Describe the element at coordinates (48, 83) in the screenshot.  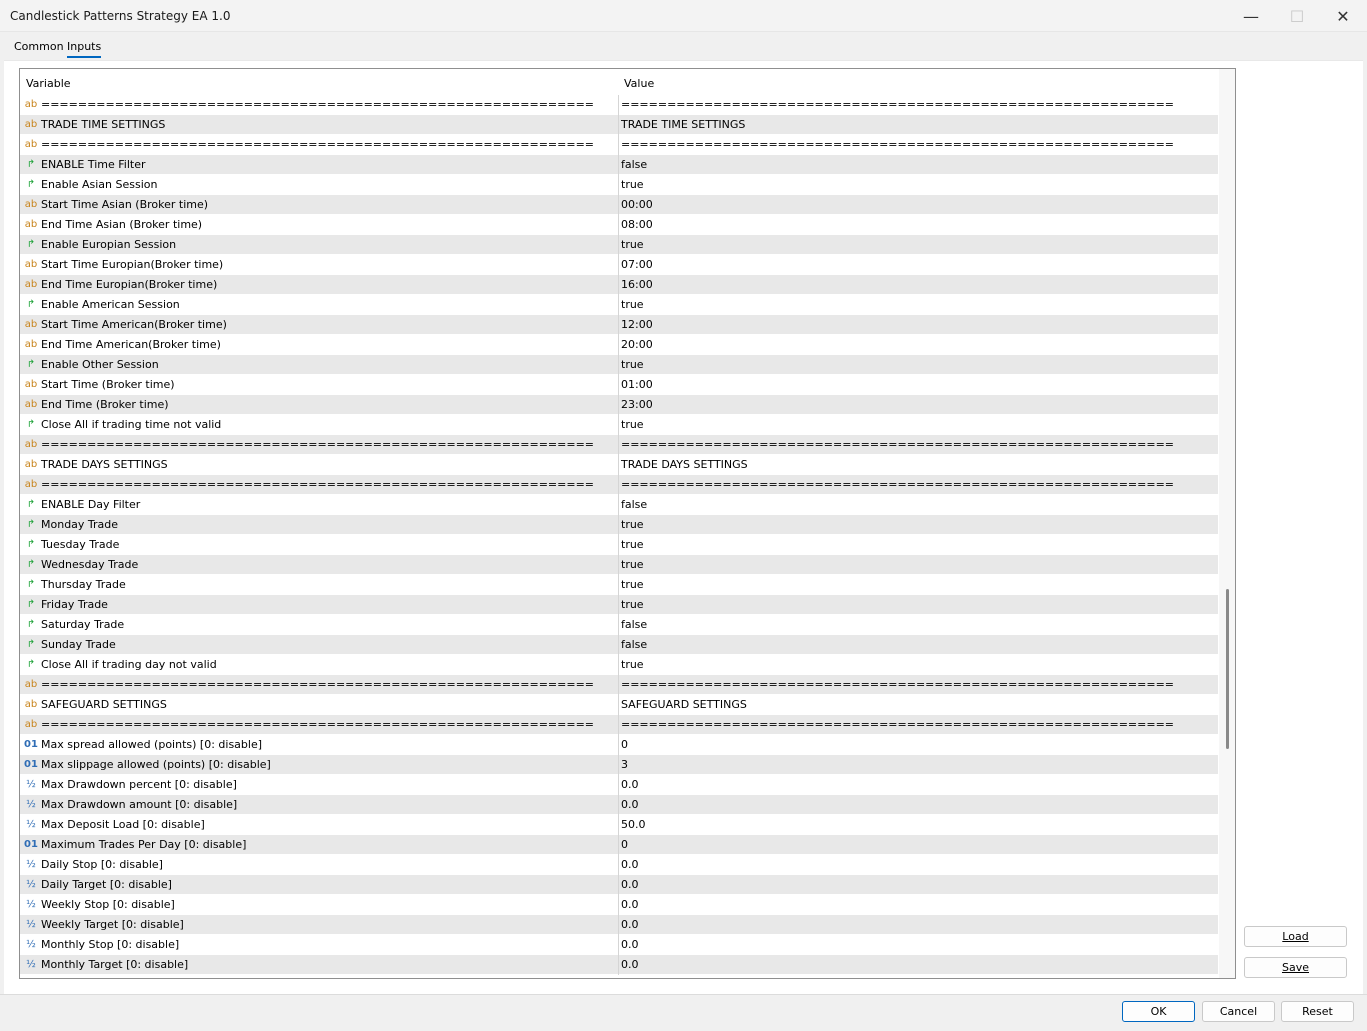
I see `column-header-variable: Variable` at that location.